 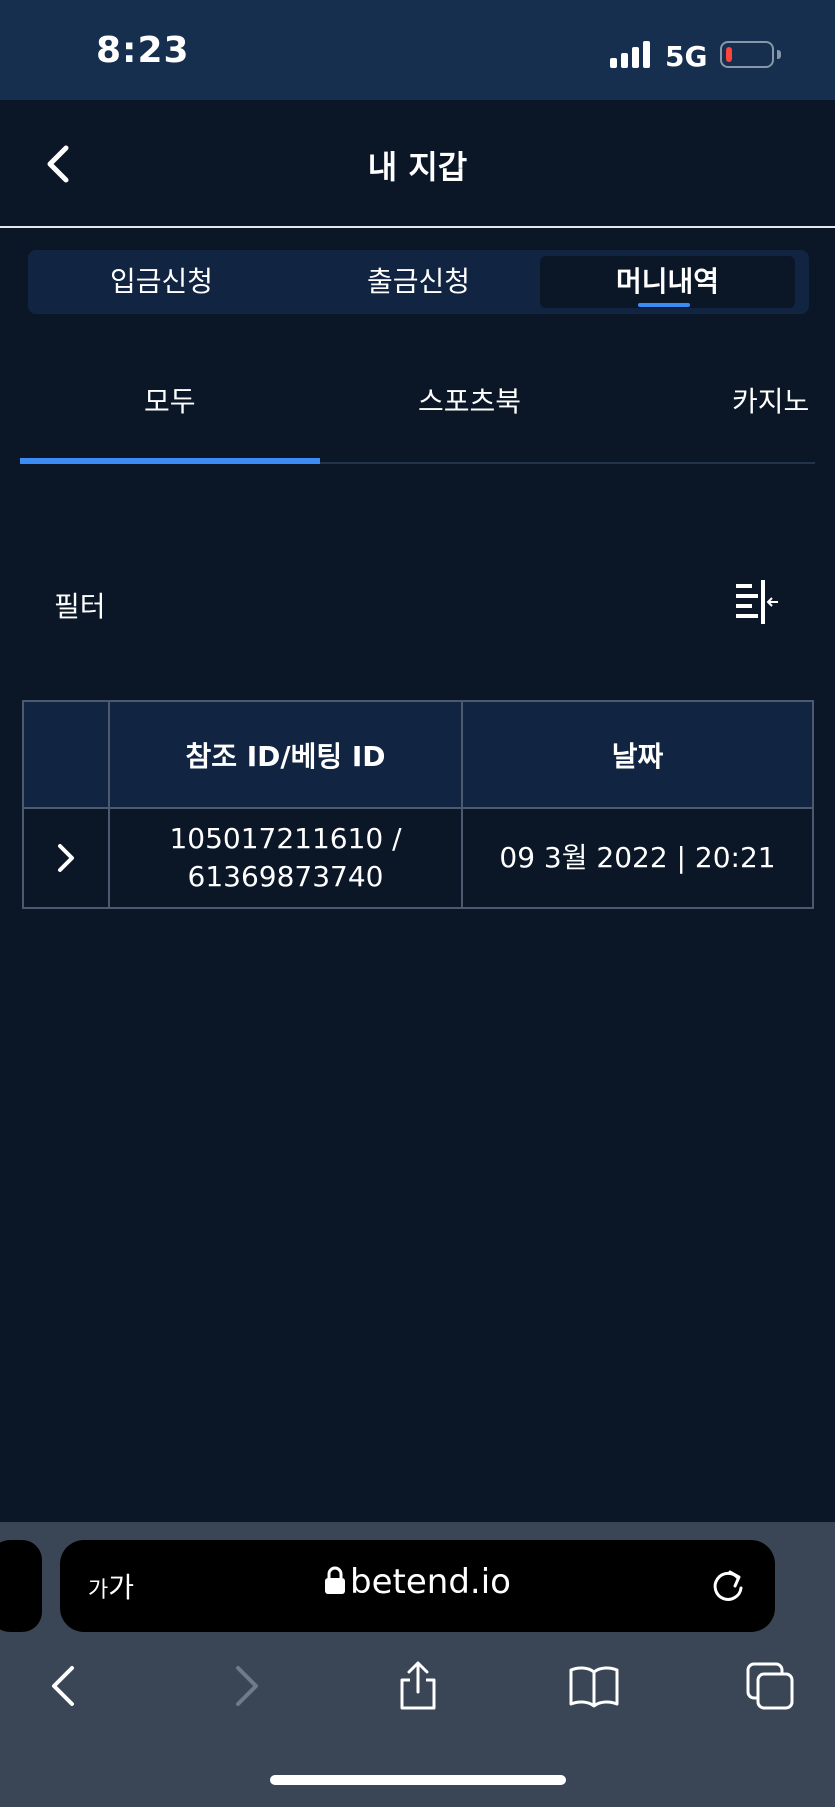 I want to click on tabs-button, so click(x=770, y=1686).